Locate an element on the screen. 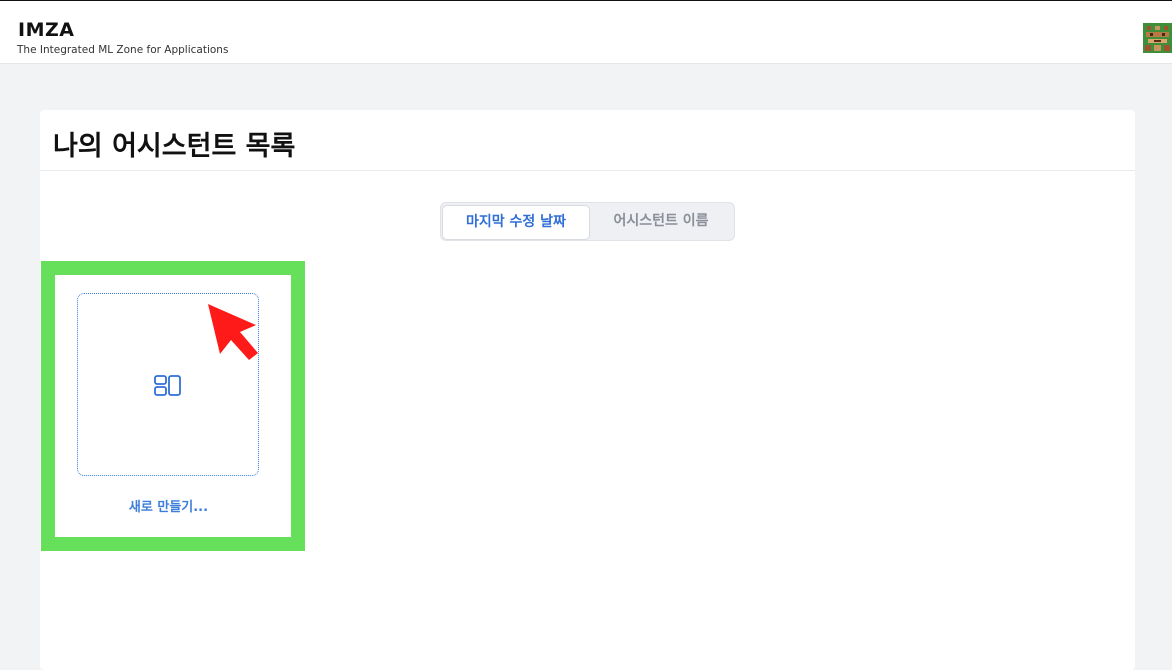 The height and width of the screenshot is (670, 1172). sort-toggle-group: 마지막 수정 날짜 어시스턴트 이름 is located at coordinates (587, 221).